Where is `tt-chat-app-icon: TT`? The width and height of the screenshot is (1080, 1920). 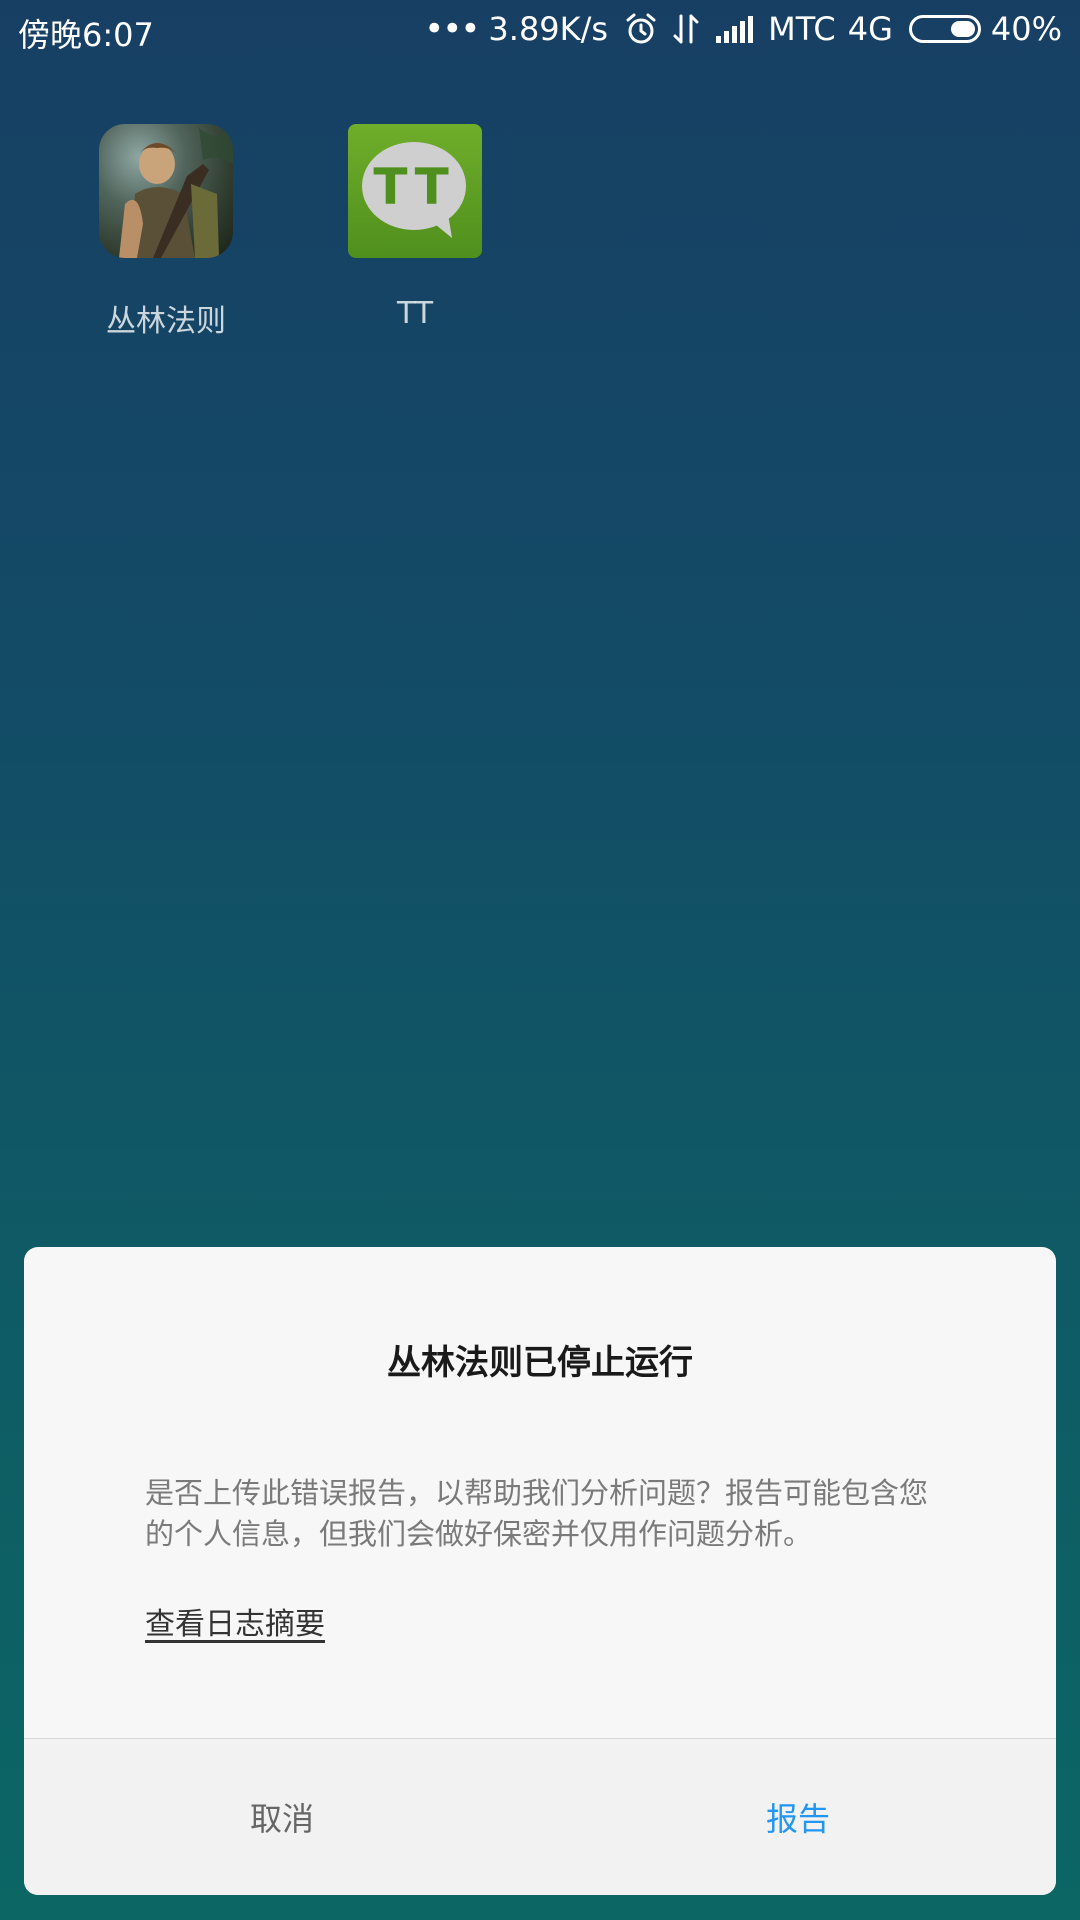 tt-chat-app-icon: TT is located at coordinates (415, 191).